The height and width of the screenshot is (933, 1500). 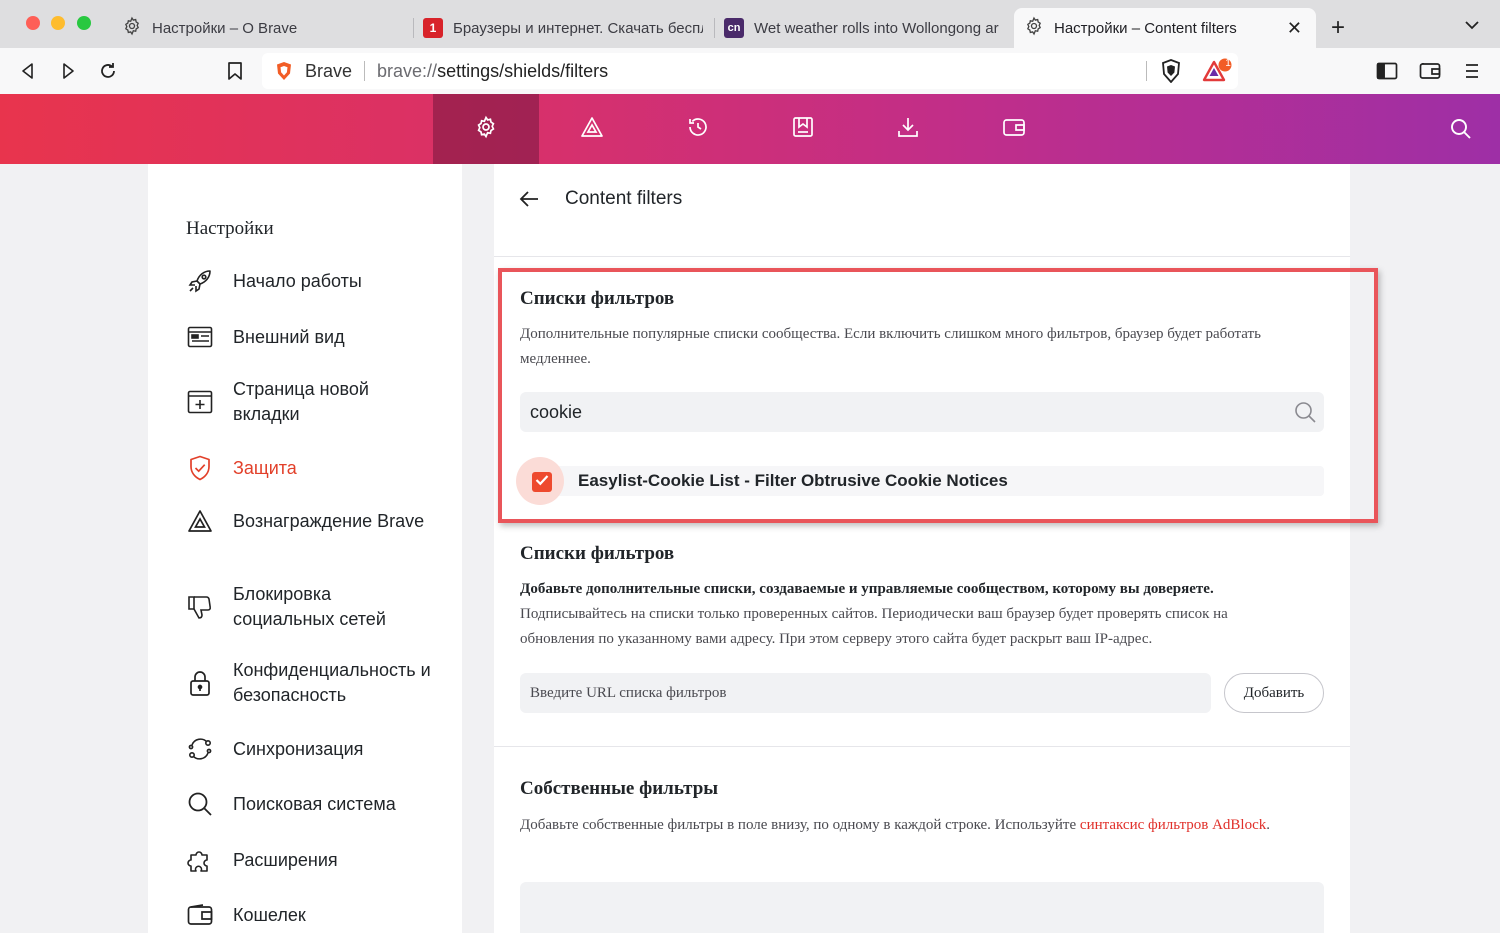 What do you see at coordinates (269, 914) in the screenshot?
I see `sidebar-item-label: Кошелек` at bounding box center [269, 914].